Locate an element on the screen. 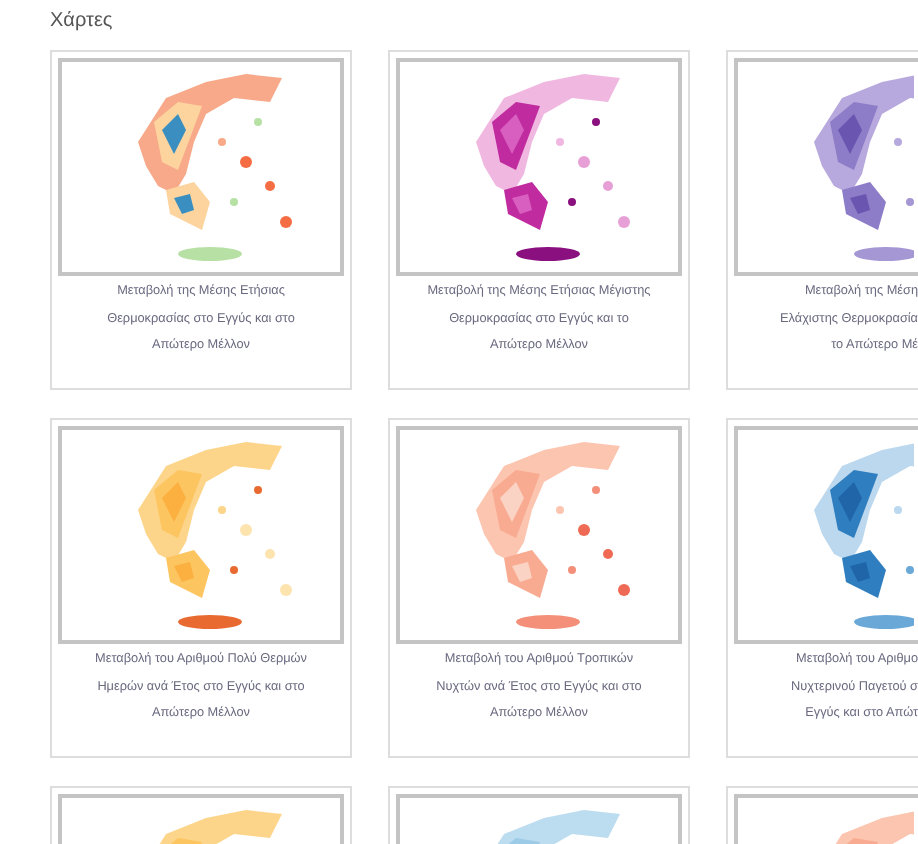  section-heading: Χάρτες is located at coordinates (82, 22).